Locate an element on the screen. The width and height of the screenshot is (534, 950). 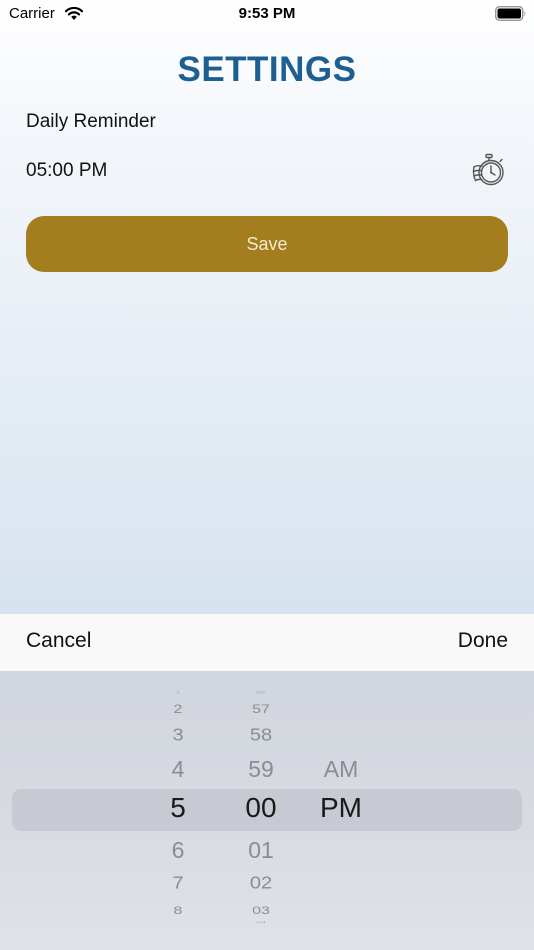
hour-wheel: 1 2 3 4 5 6 7 8 is located at coordinates (178, 810).